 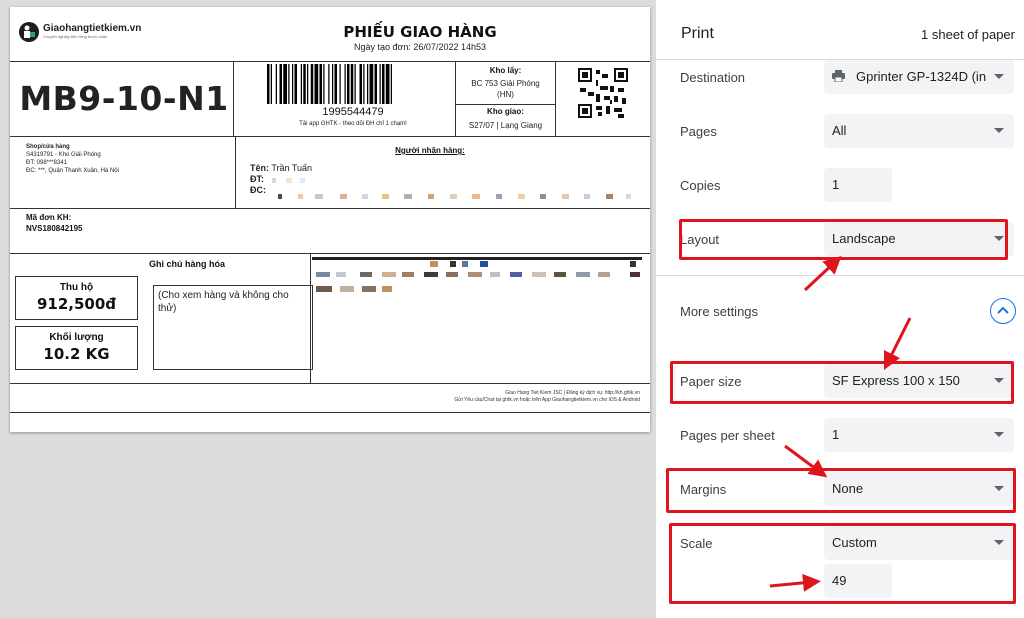 I want to click on receiver-name: Trần Tuấn, so click(x=292, y=168).